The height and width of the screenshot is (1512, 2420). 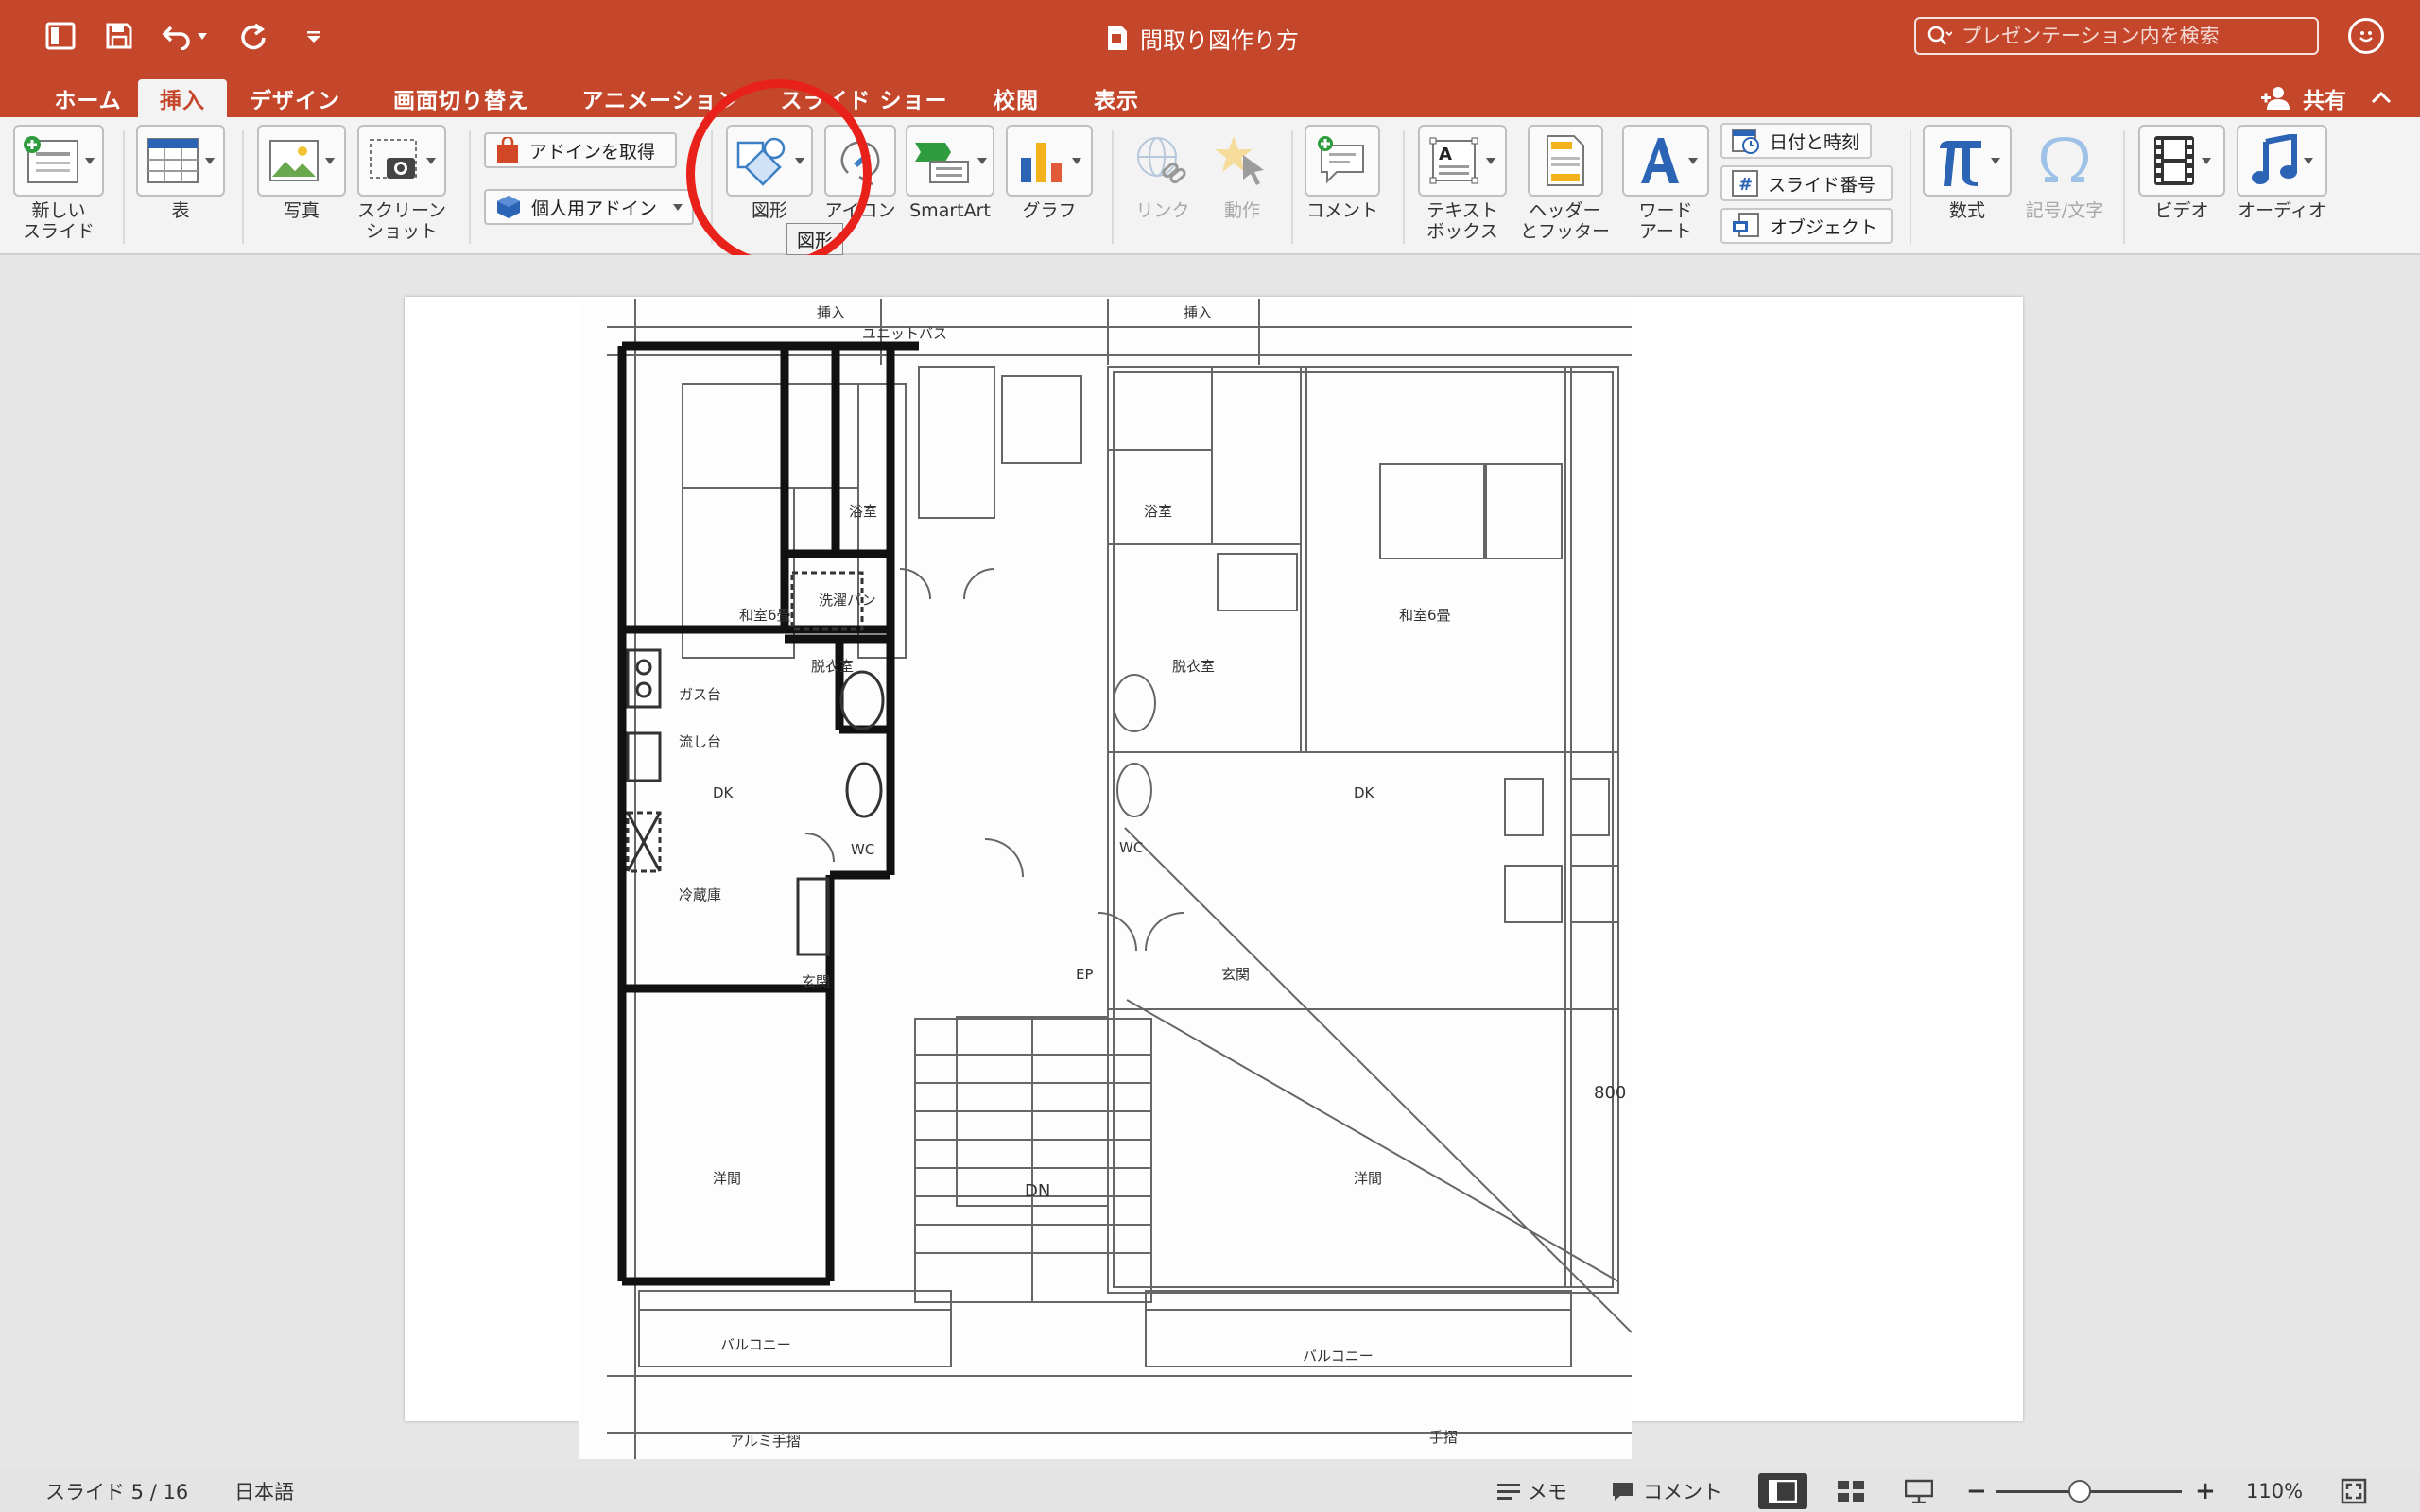 What do you see at coordinates (2302, 98) in the screenshot?
I see `share-button: 共有` at bounding box center [2302, 98].